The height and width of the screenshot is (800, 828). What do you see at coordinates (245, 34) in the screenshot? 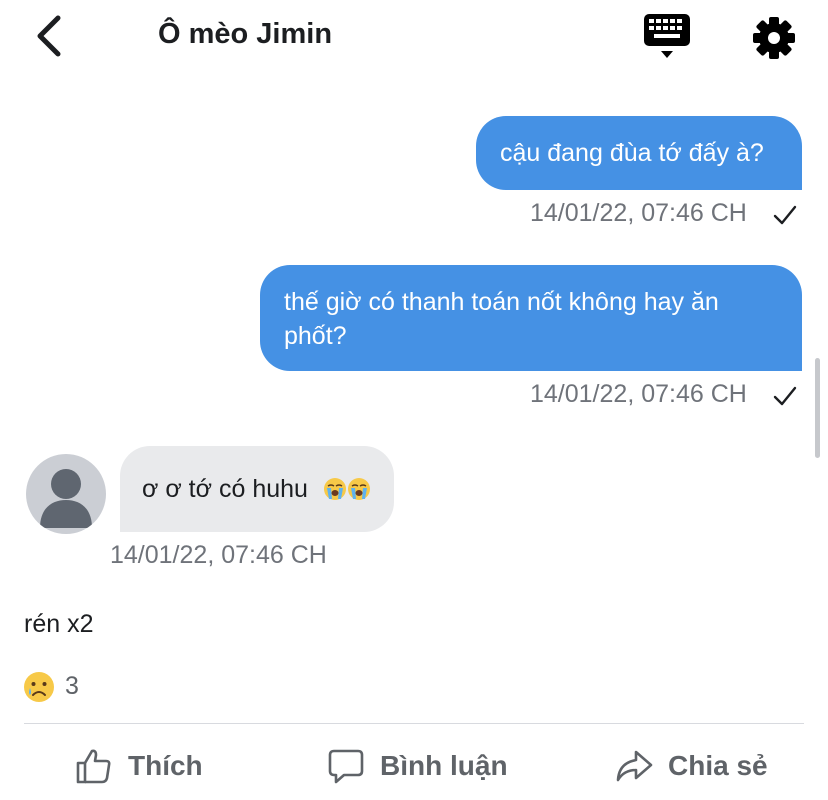
I see `chat-title: Ô mèo Jimin` at bounding box center [245, 34].